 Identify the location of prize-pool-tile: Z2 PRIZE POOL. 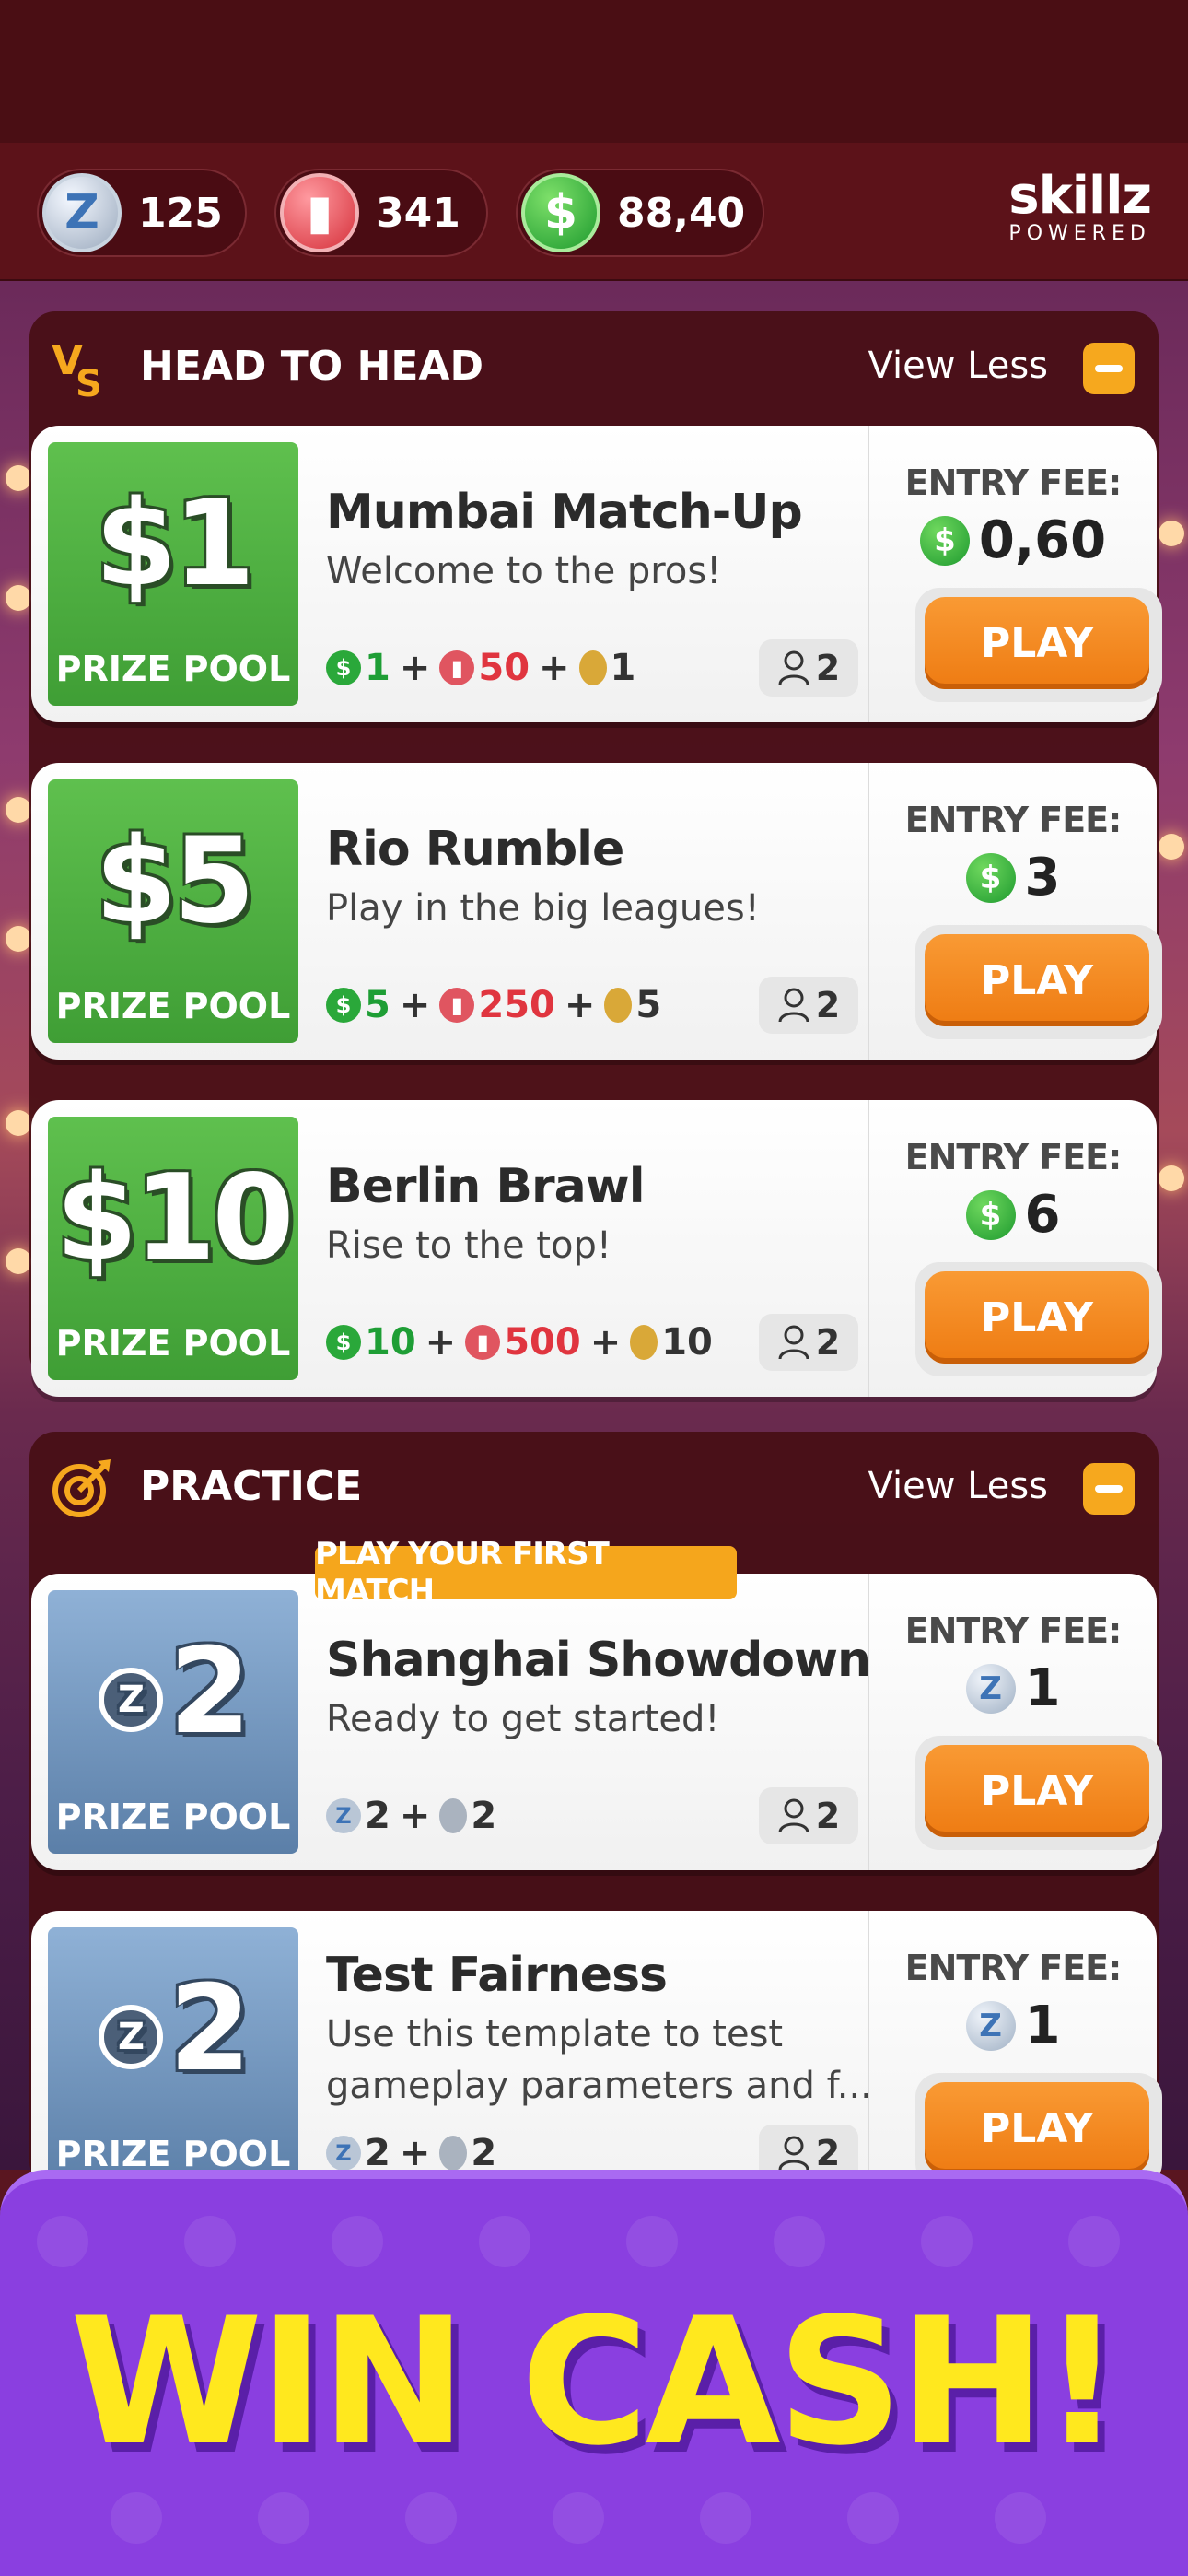
(173, 2059).